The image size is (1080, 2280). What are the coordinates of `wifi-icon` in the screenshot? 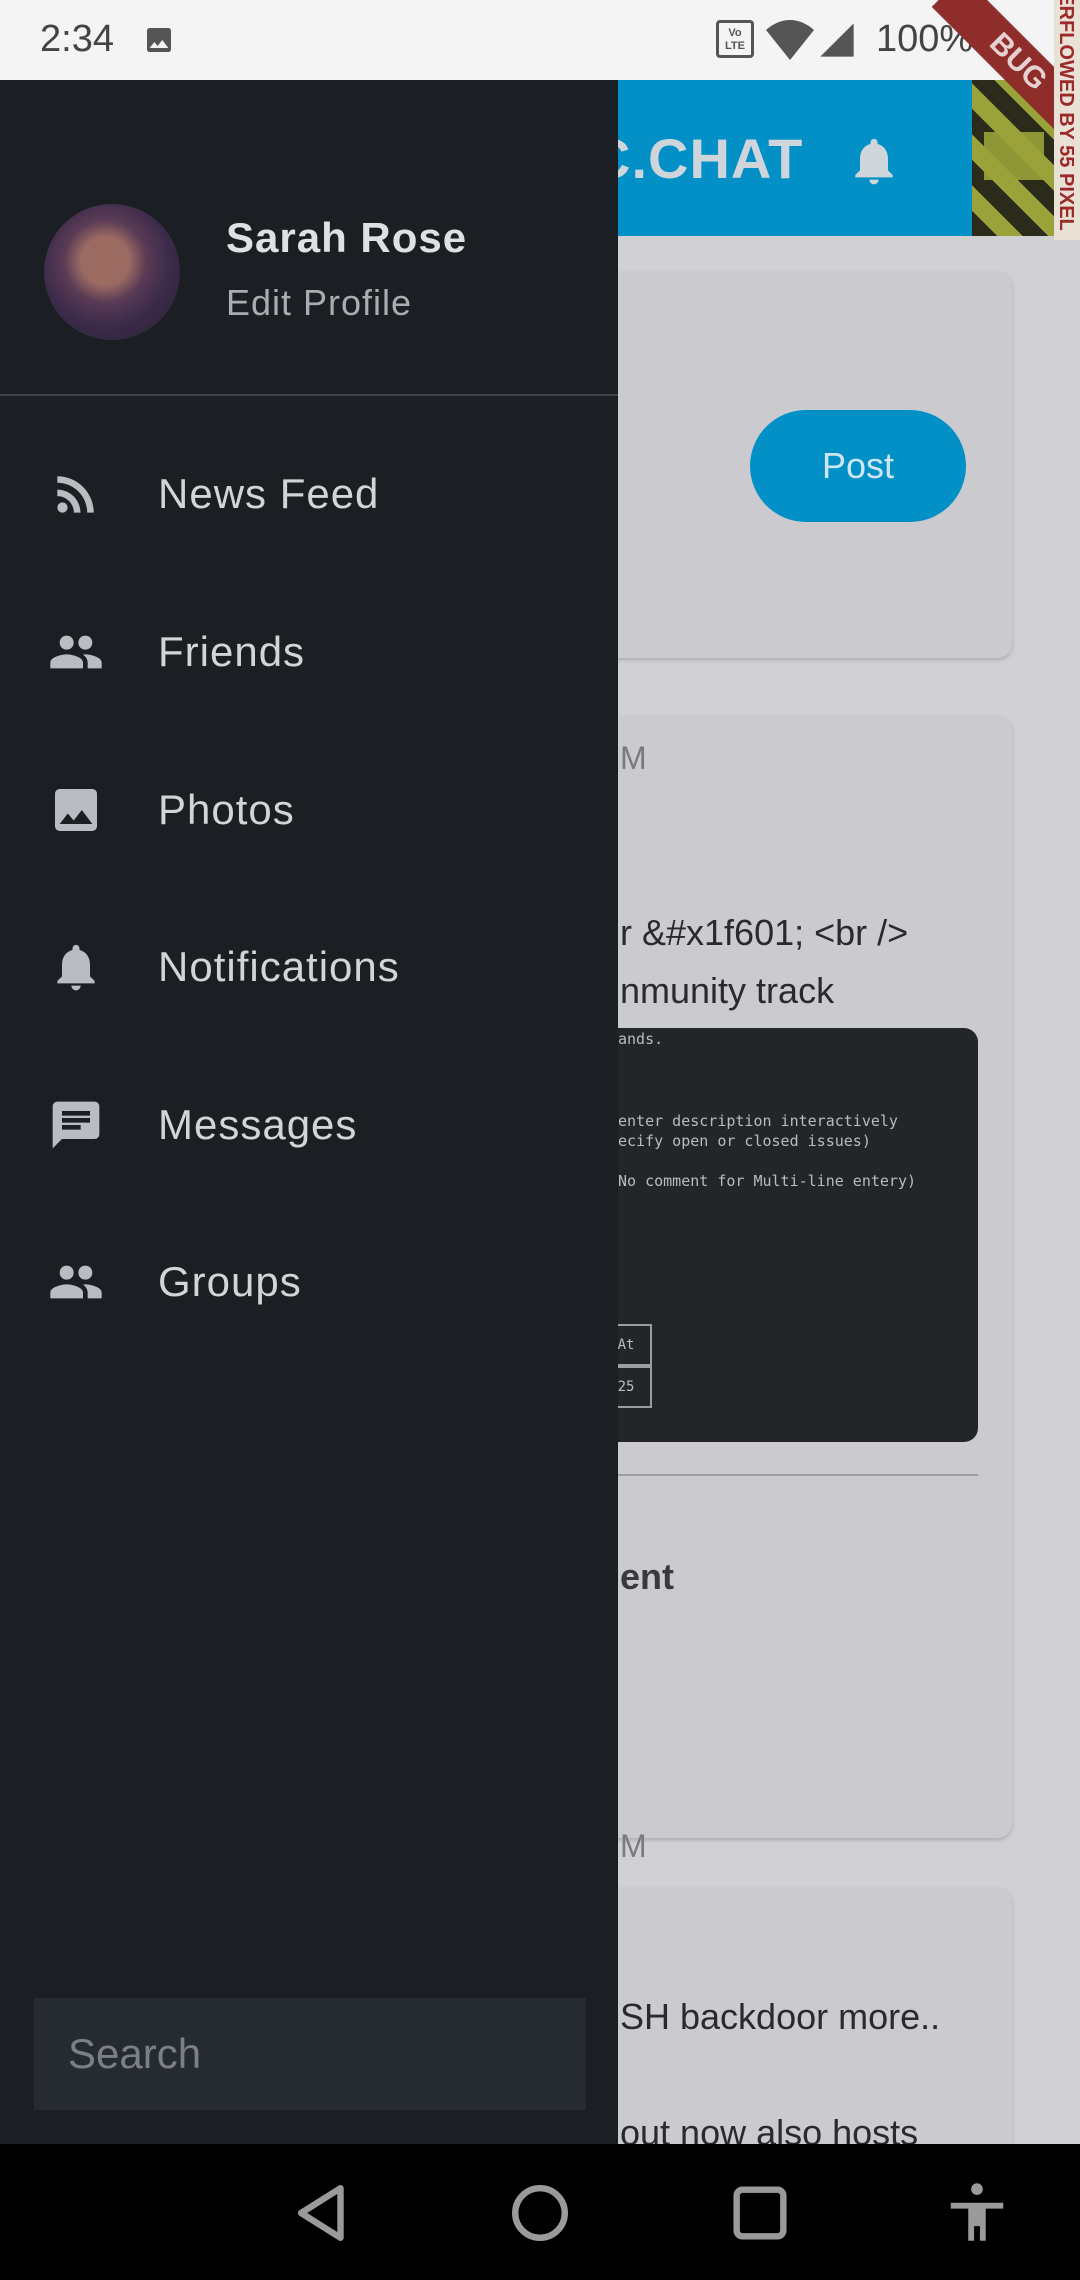 It's located at (790, 40).